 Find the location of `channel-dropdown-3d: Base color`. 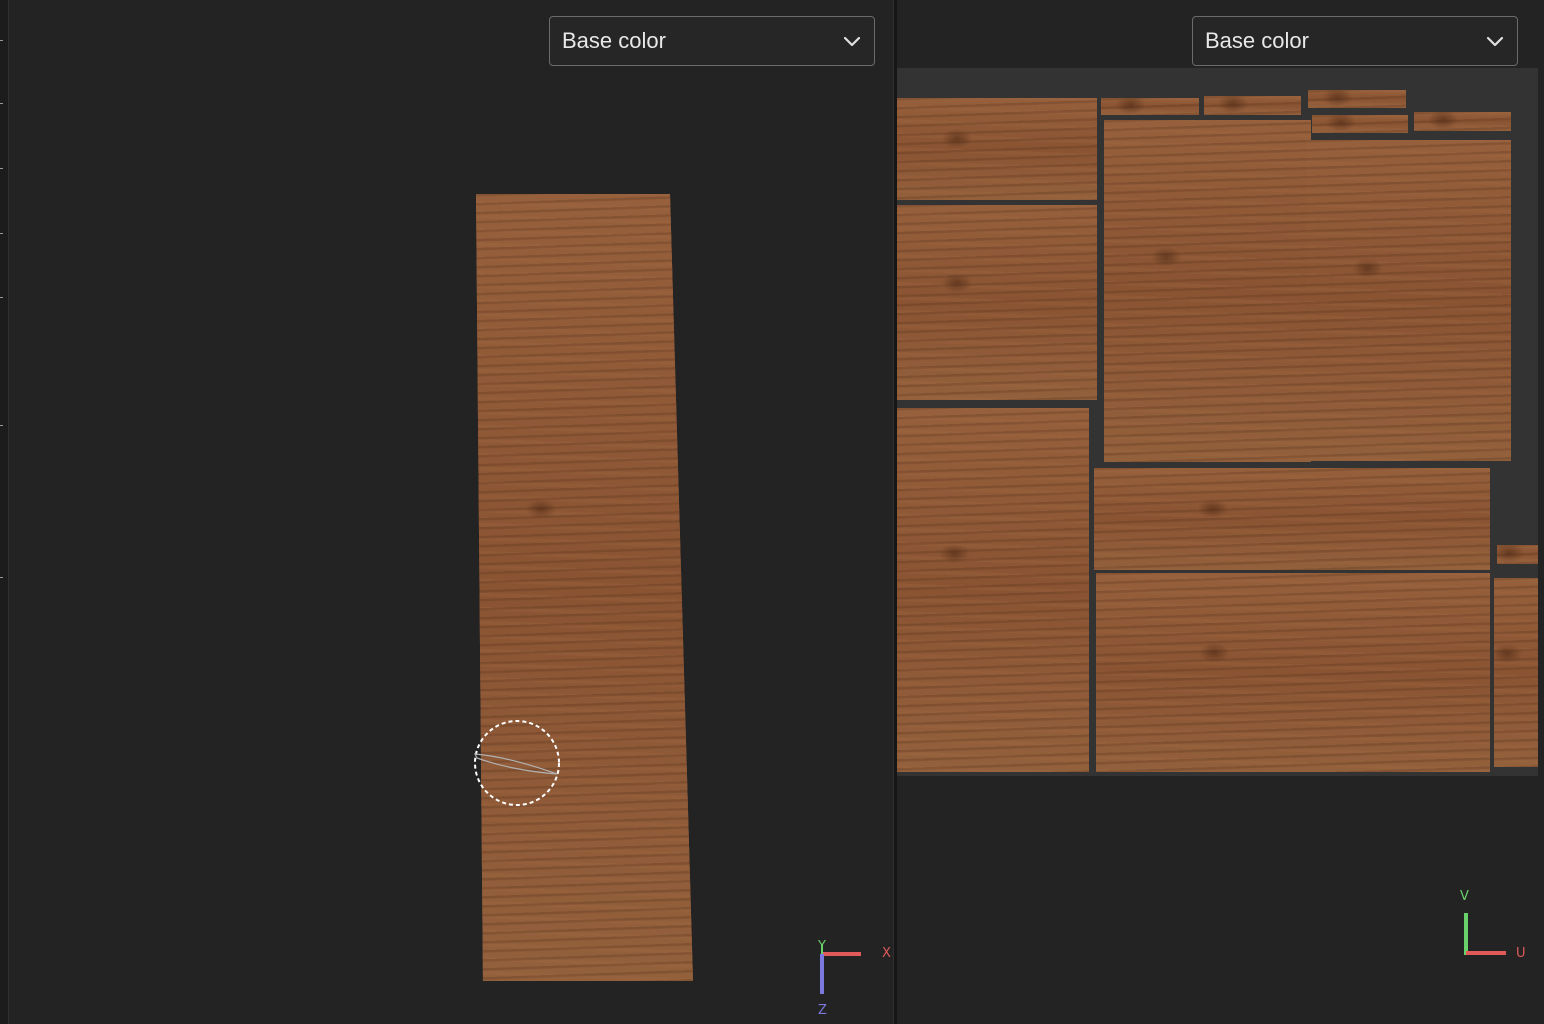

channel-dropdown-3d: Base color is located at coordinates (712, 41).